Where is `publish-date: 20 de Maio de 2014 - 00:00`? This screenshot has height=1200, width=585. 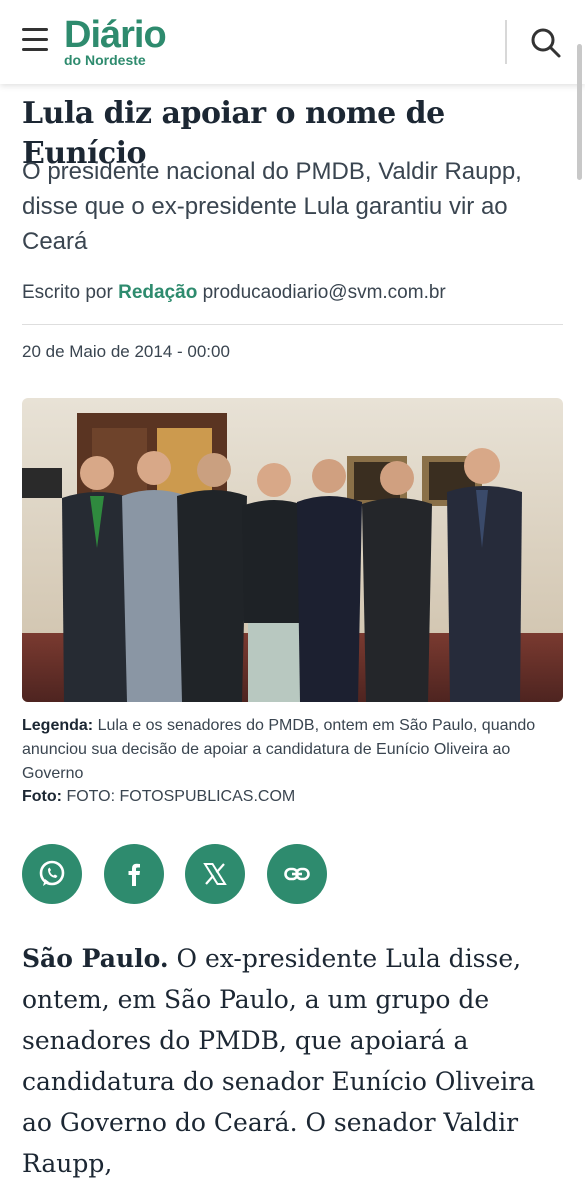
publish-date: 20 de Maio de 2014 - 00:00 is located at coordinates (126, 351).